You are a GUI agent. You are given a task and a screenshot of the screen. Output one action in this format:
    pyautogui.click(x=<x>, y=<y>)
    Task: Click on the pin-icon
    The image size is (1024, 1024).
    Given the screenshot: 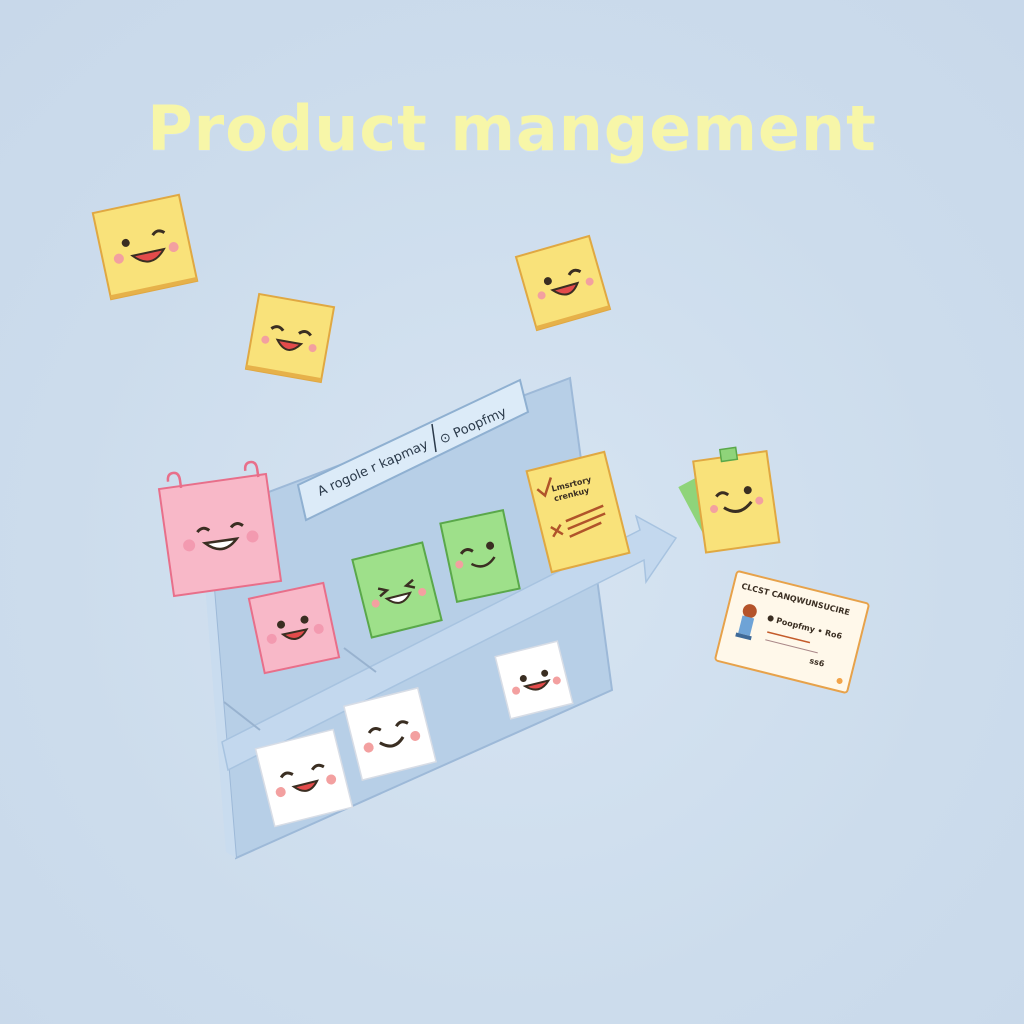 What is the action you would take?
    pyautogui.click(x=728, y=454)
    